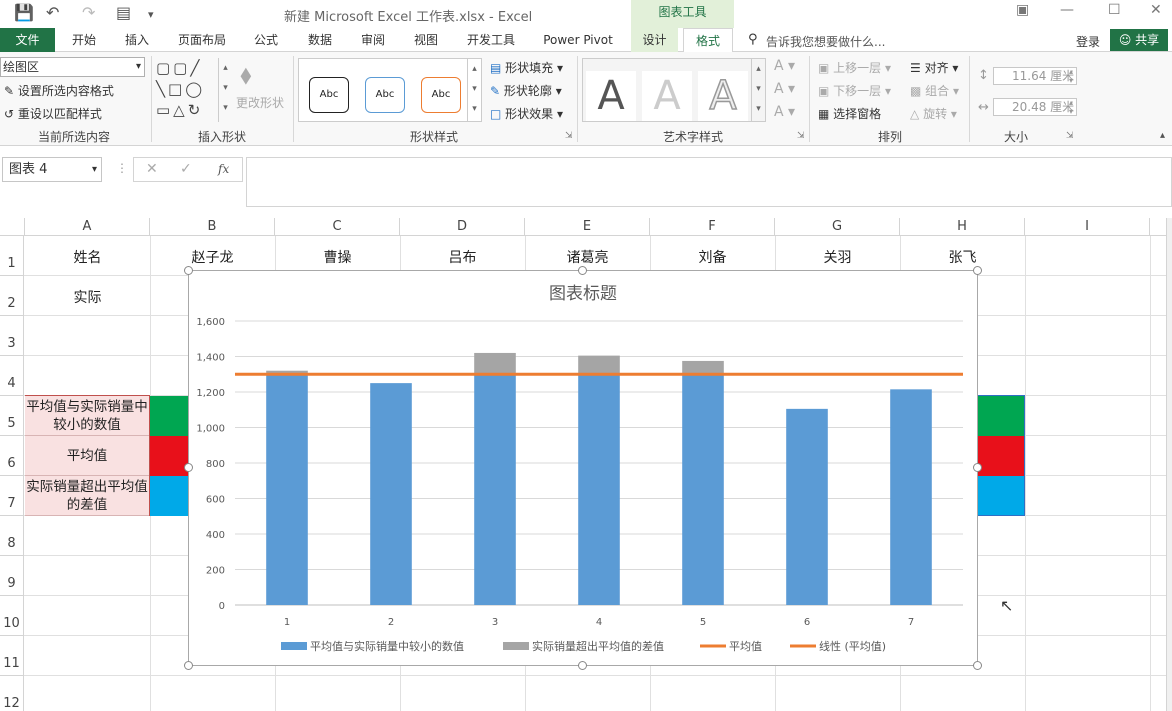  I want to click on y-tick-label: 800, so click(215, 464).